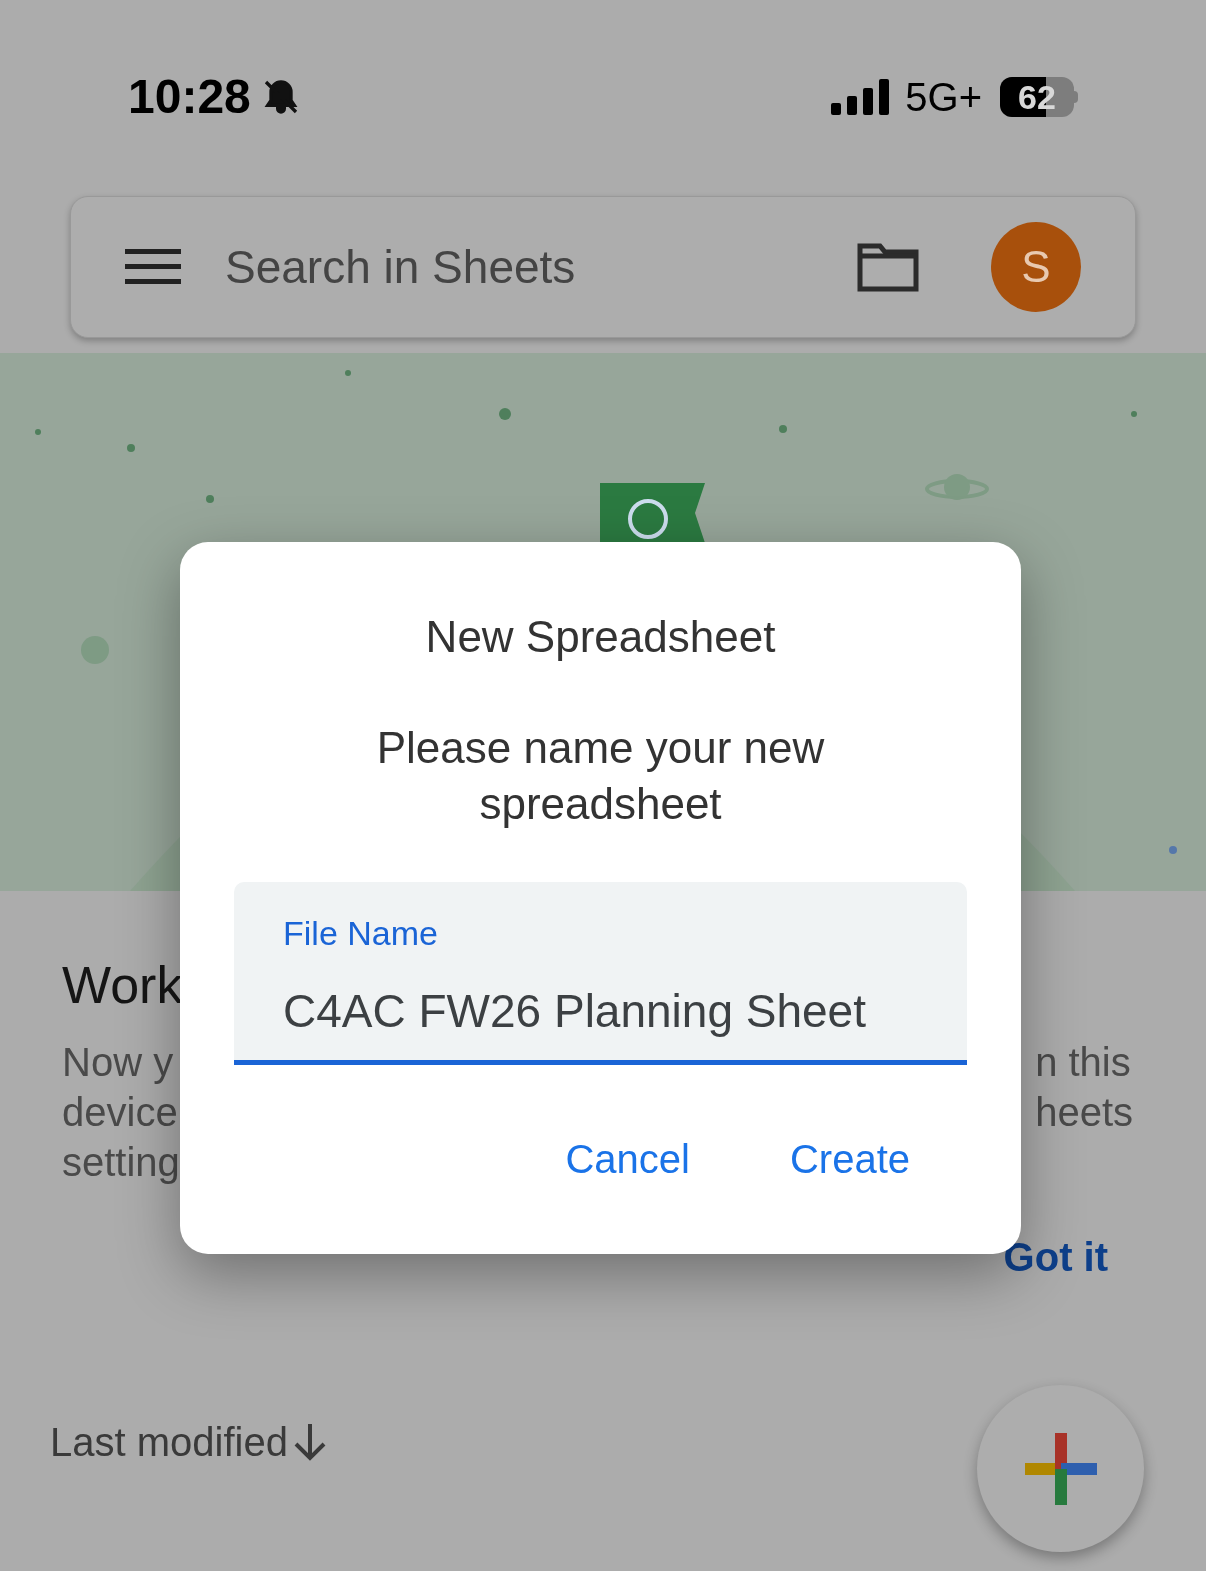 This screenshot has width=1206, height=1571. I want to click on search-field: Search in Sheets, so click(541, 267).